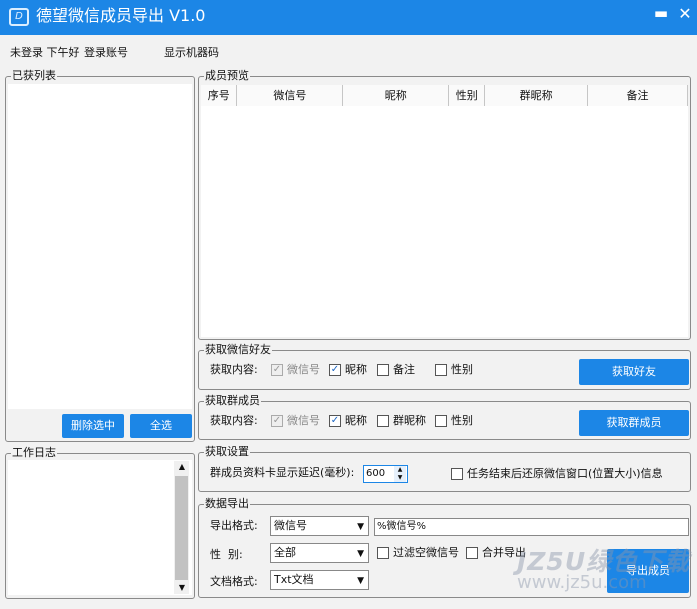 This screenshot has height=609, width=697. What do you see at coordinates (234, 369) in the screenshot?
I see `friends-content-label: 获取内容:` at bounding box center [234, 369].